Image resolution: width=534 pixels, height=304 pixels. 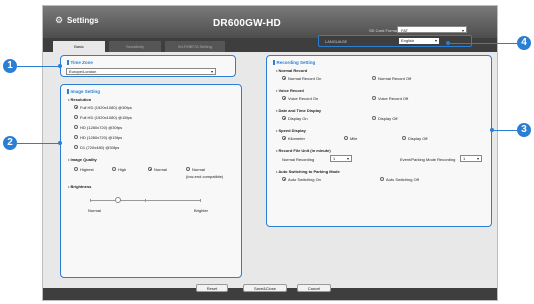 What do you see at coordinates (83, 20) in the screenshot?
I see `window-title: Settings` at bounding box center [83, 20].